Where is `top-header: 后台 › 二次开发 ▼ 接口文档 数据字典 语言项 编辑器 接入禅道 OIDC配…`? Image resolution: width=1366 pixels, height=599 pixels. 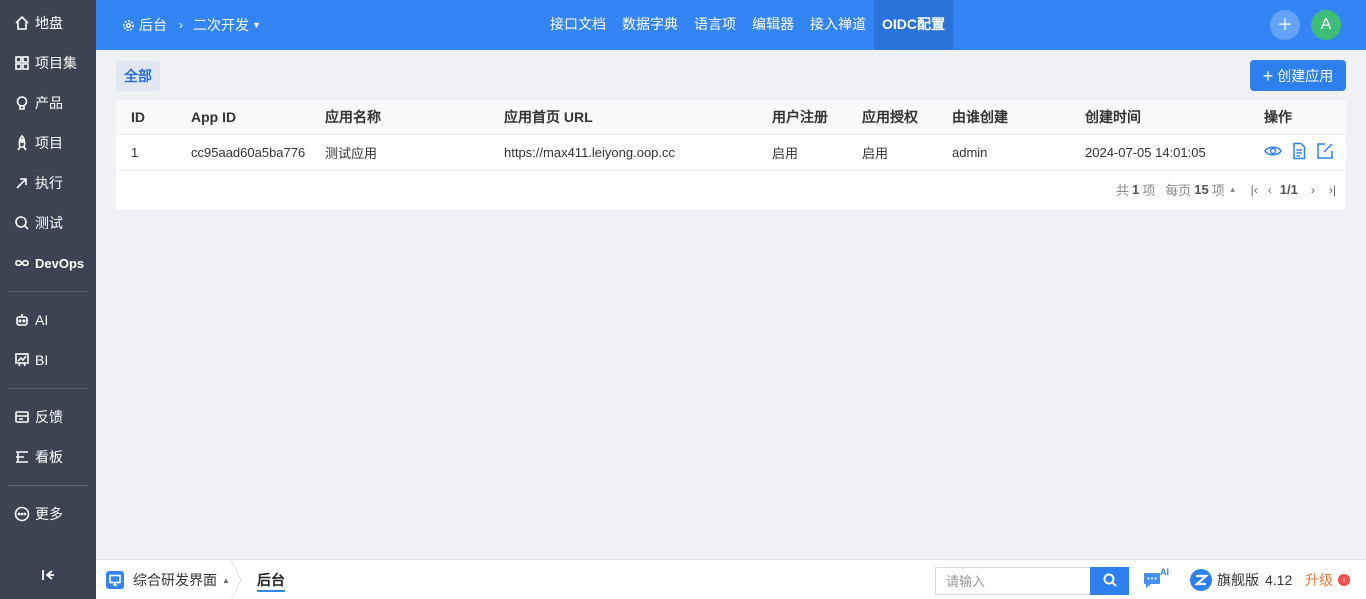
top-header: 后台 › 二次开发 ▼ 接口文档 数据字典 语言项 编辑器 接入禅道 OIDC配… is located at coordinates (731, 25).